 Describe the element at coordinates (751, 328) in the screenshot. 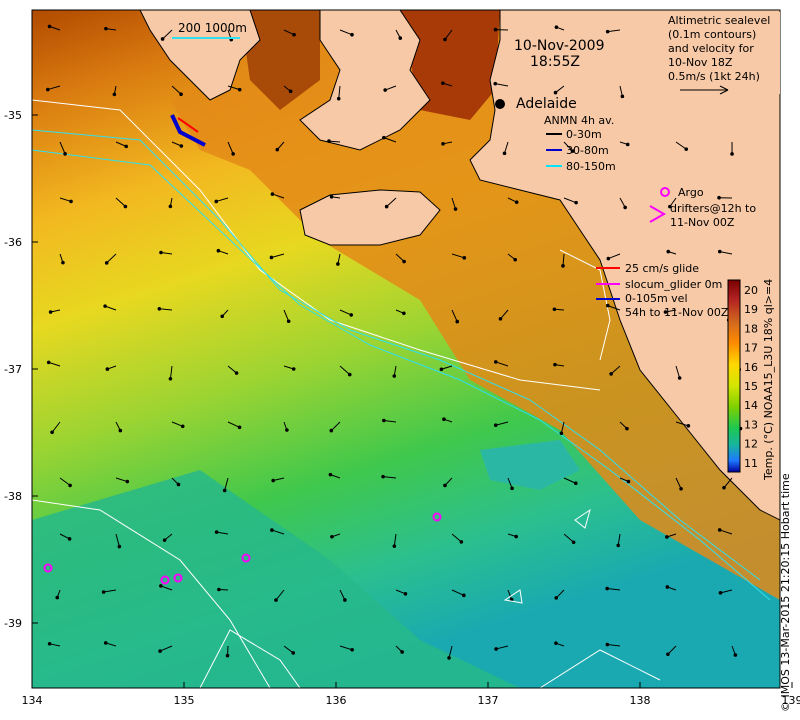

I see `colorbar-tick-label: 18` at that location.